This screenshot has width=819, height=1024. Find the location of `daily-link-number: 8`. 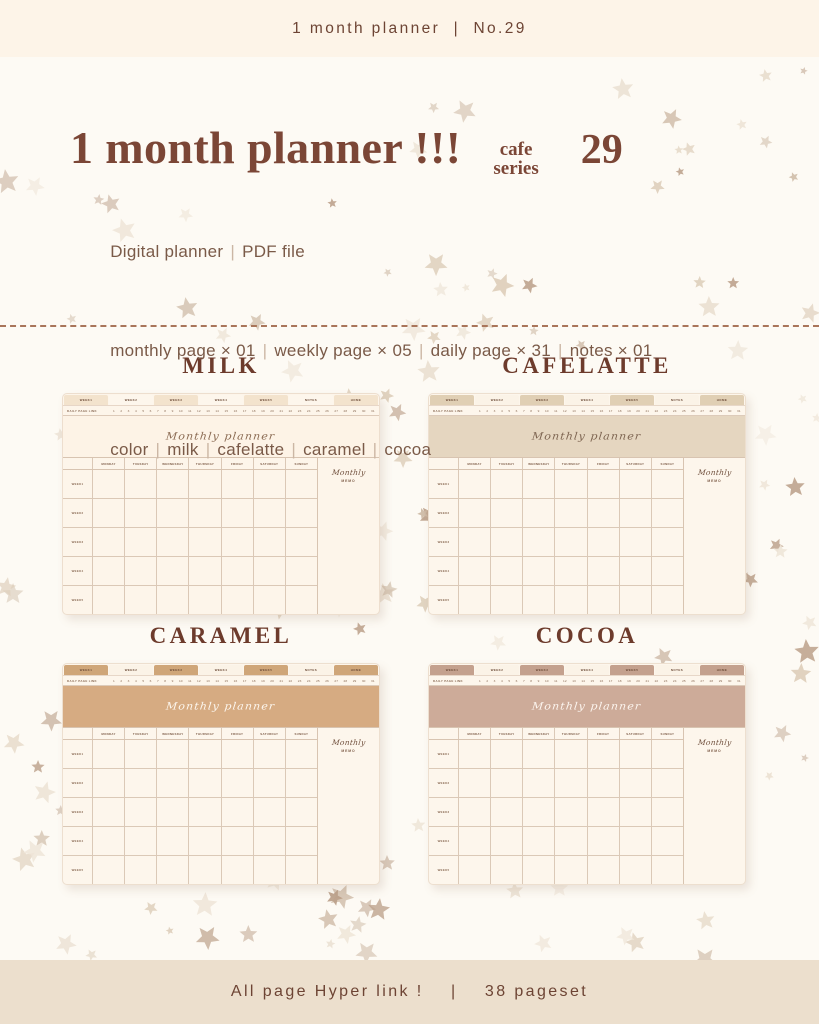

daily-link-number: 8 is located at coordinates (165, 681).